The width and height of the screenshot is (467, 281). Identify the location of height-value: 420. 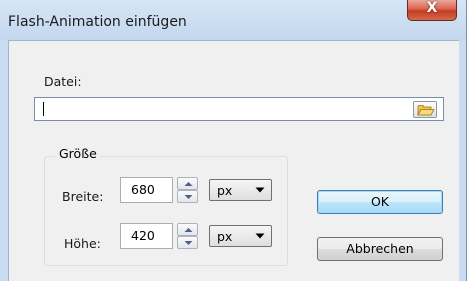
(143, 235).